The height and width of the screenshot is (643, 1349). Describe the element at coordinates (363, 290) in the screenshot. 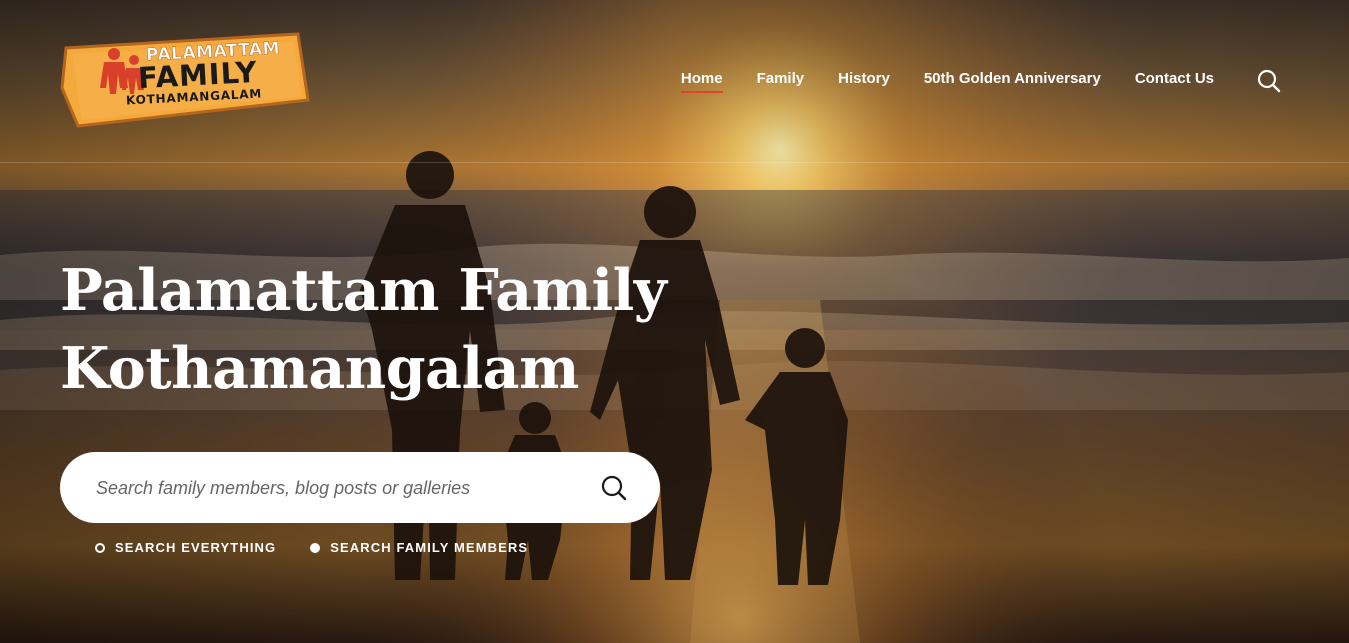

I see `hero-title-line1: Palamattam Family` at that location.